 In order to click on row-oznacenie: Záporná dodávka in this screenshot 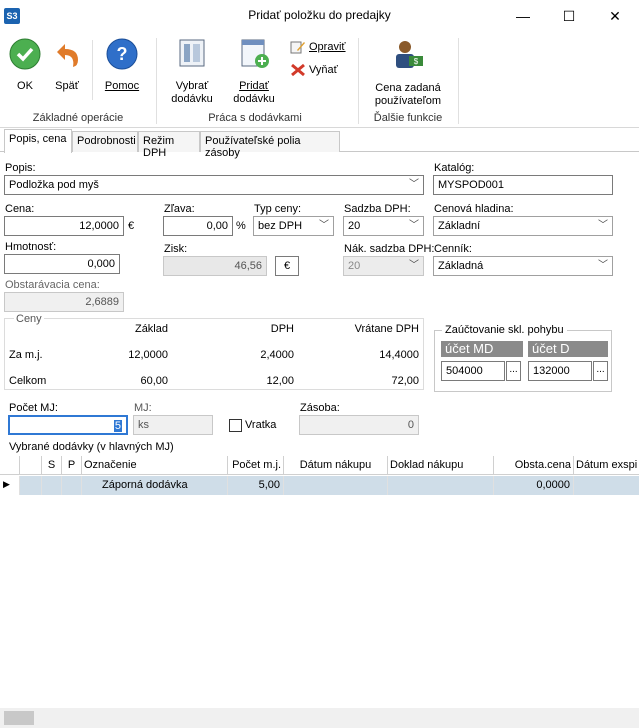, I will do `click(155, 485)`.